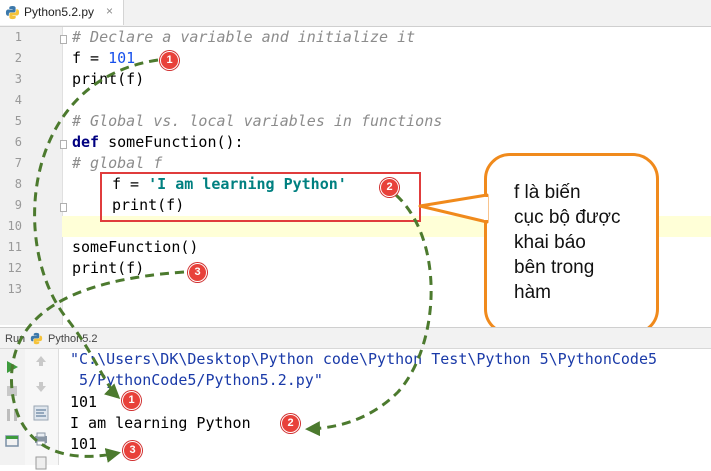  What do you see at coordinates (18, 79) in the screenshot?
I see `line-number: 3` at bounding box center [18, 79].